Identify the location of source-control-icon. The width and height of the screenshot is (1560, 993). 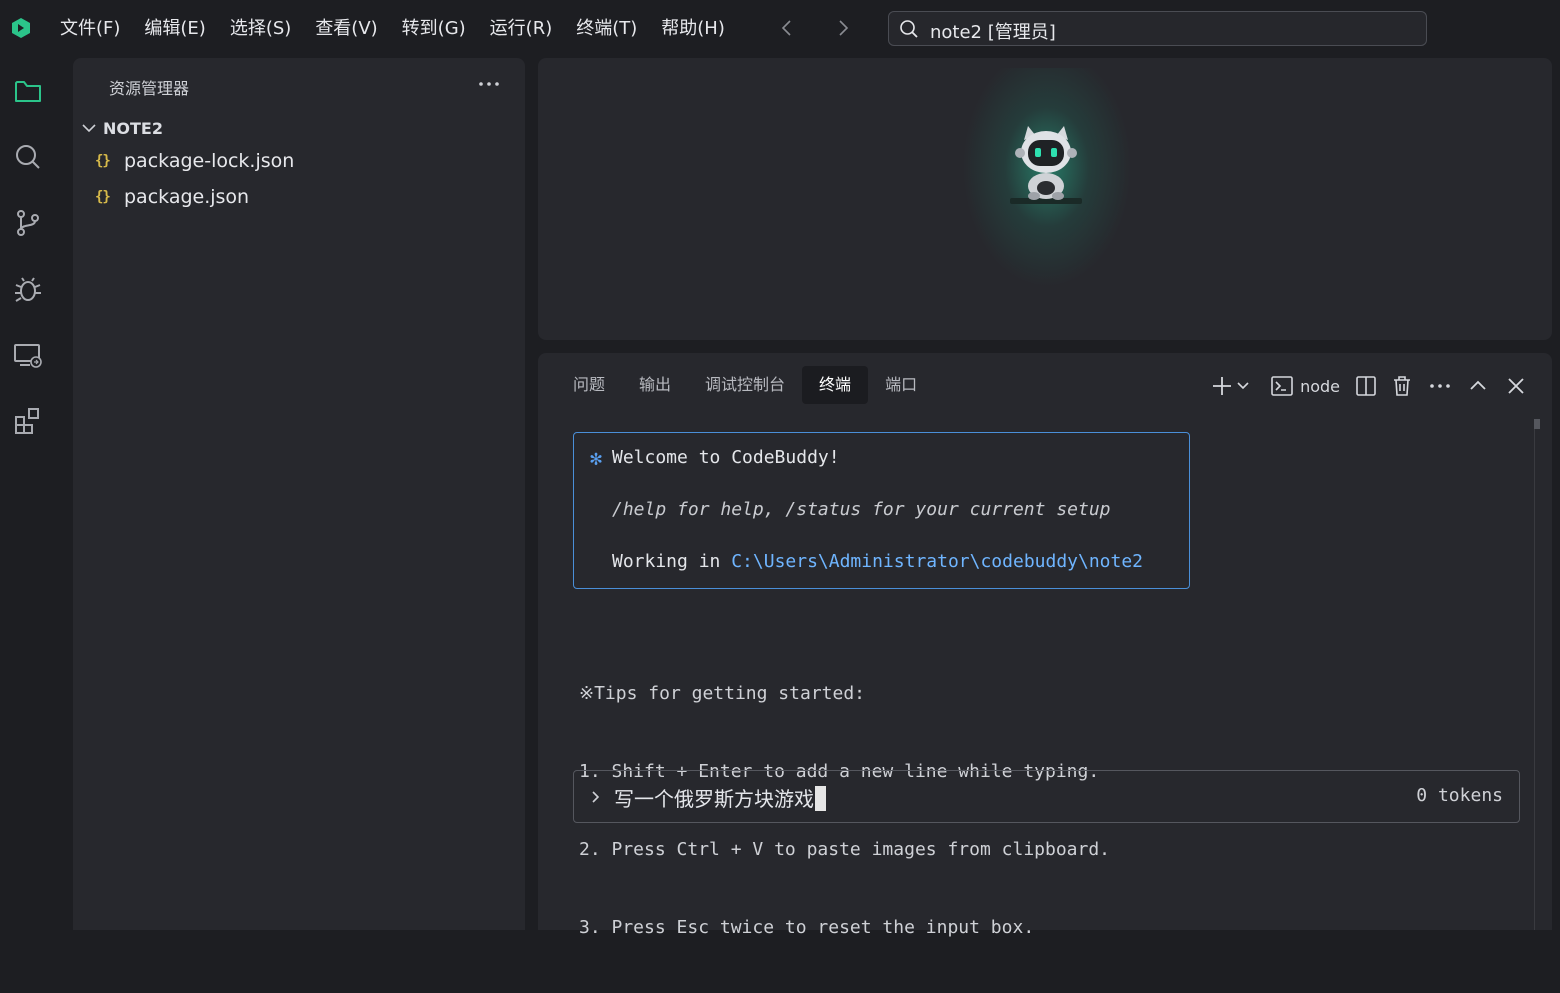
(28, 223).